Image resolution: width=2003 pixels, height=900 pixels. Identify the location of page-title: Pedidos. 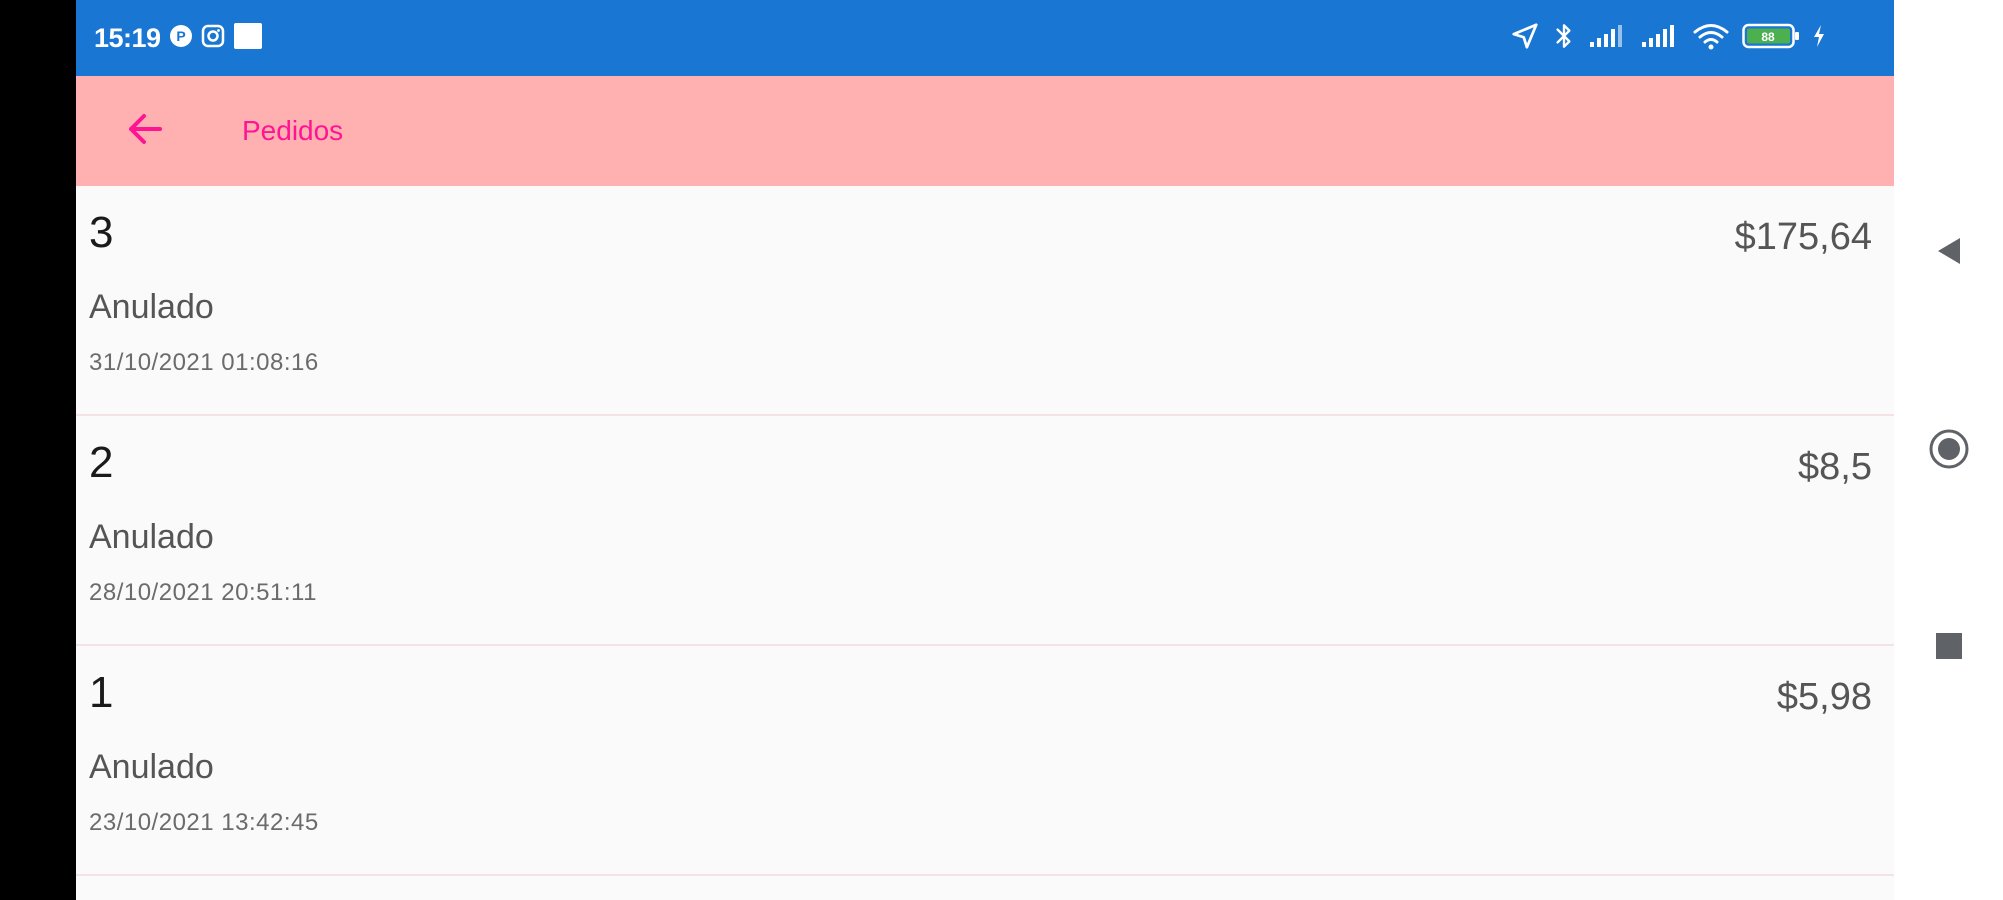
(293, 130).